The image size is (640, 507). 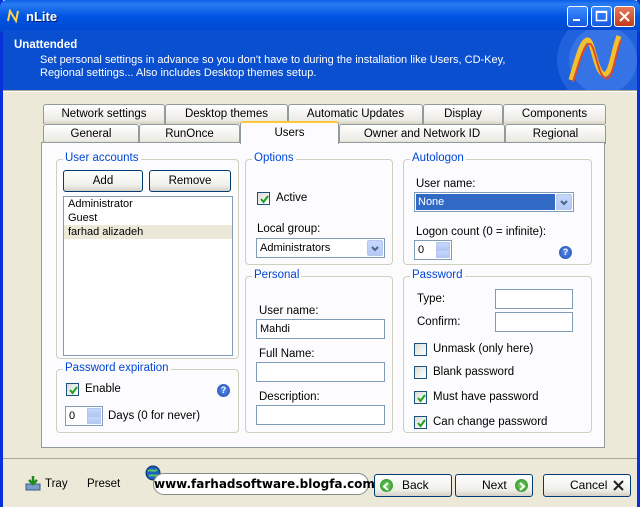 I want to click on minimize-button, so click(x=577, y=16).